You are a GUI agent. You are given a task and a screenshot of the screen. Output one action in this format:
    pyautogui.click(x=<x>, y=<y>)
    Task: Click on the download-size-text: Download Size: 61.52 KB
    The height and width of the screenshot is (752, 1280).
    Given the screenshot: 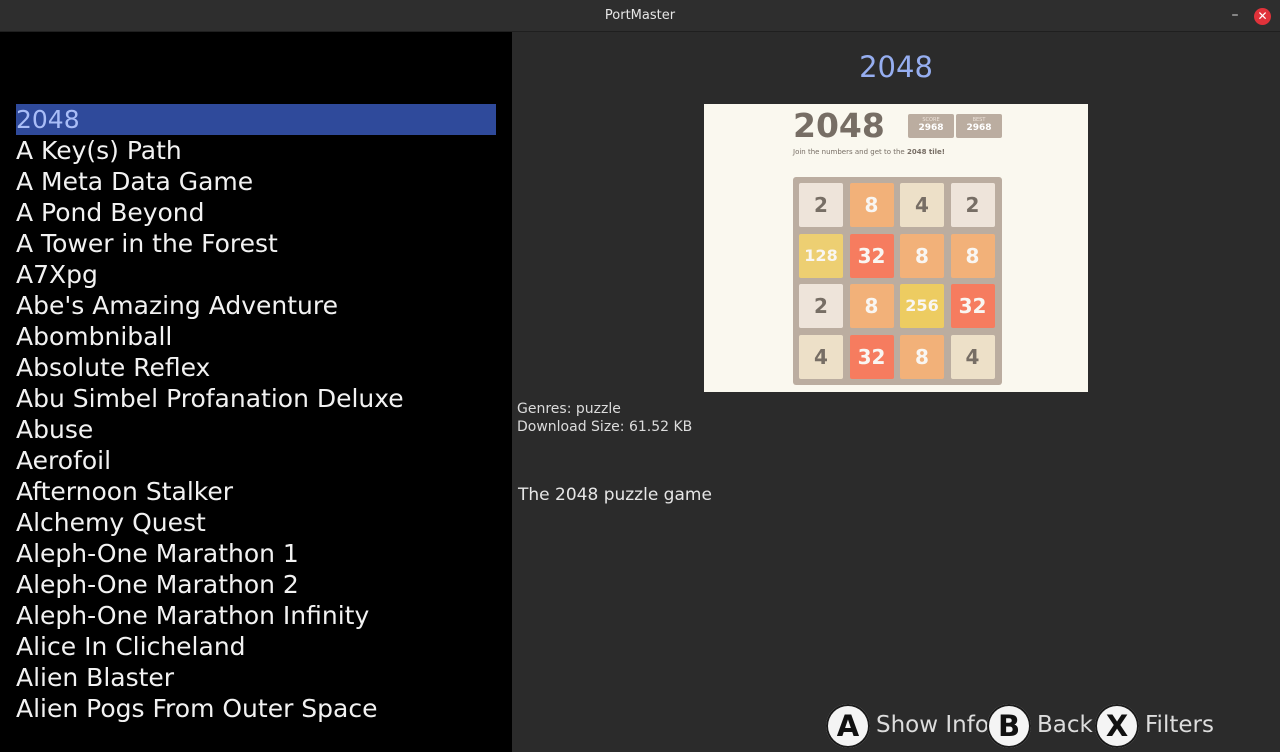 What is the action you would take?
    pyautogui.click(x=605, y=427)
    